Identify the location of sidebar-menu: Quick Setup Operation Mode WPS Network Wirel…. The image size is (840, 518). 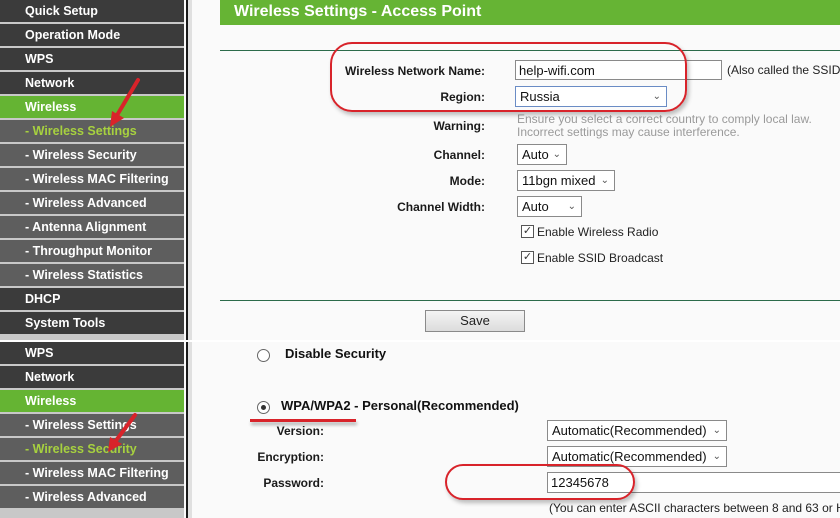
(92, 170).